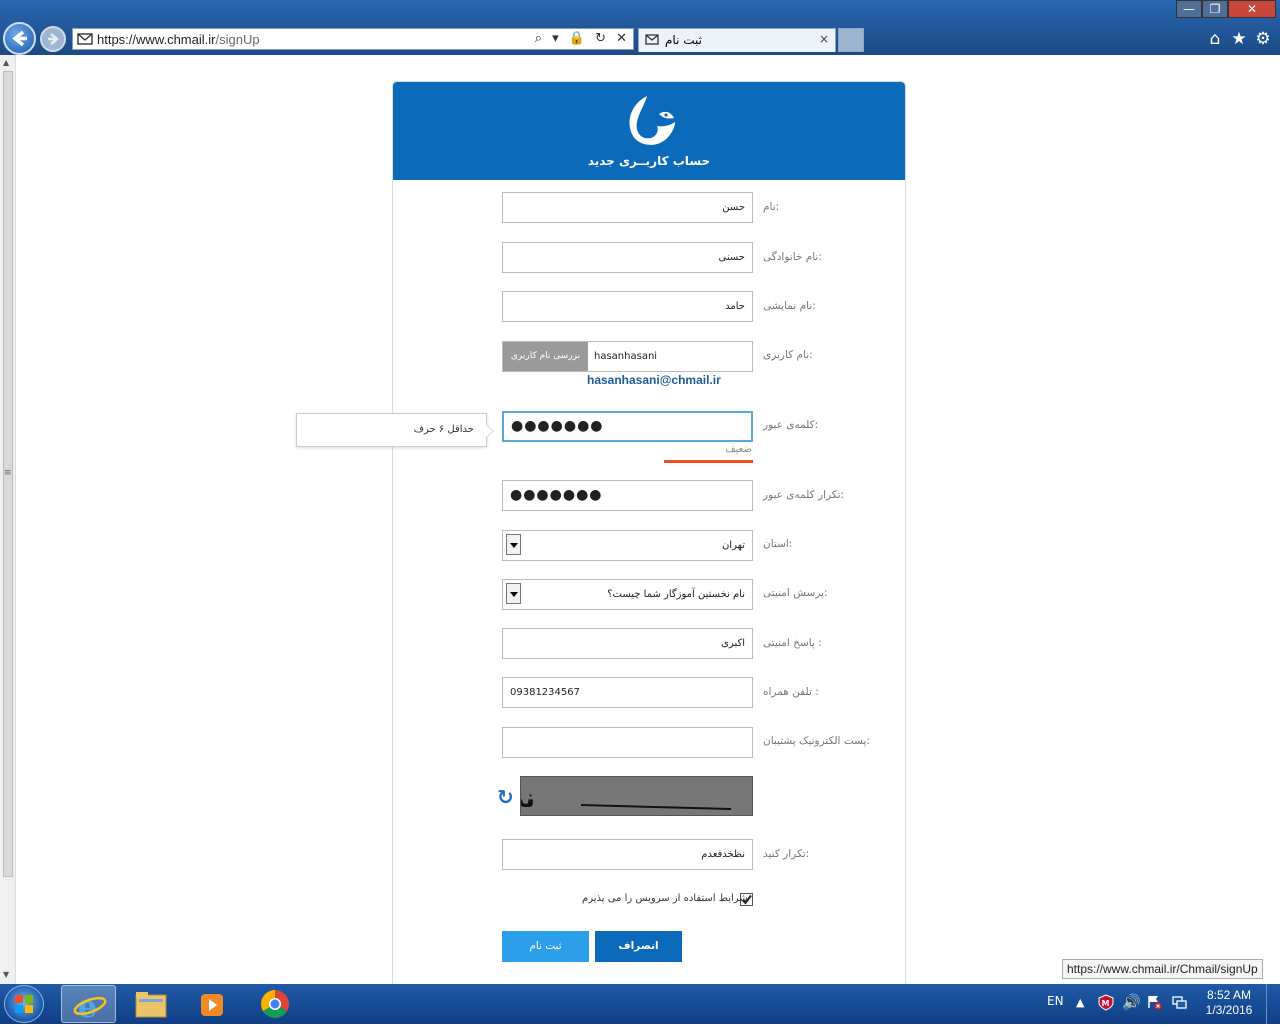 The width and height of the screenshot is (1280, 1027). What do you see at coordinates (792, 257) in the screenshot?
I see `last-name-label: نام خانوادگی:` at bounding box center [792, 257].